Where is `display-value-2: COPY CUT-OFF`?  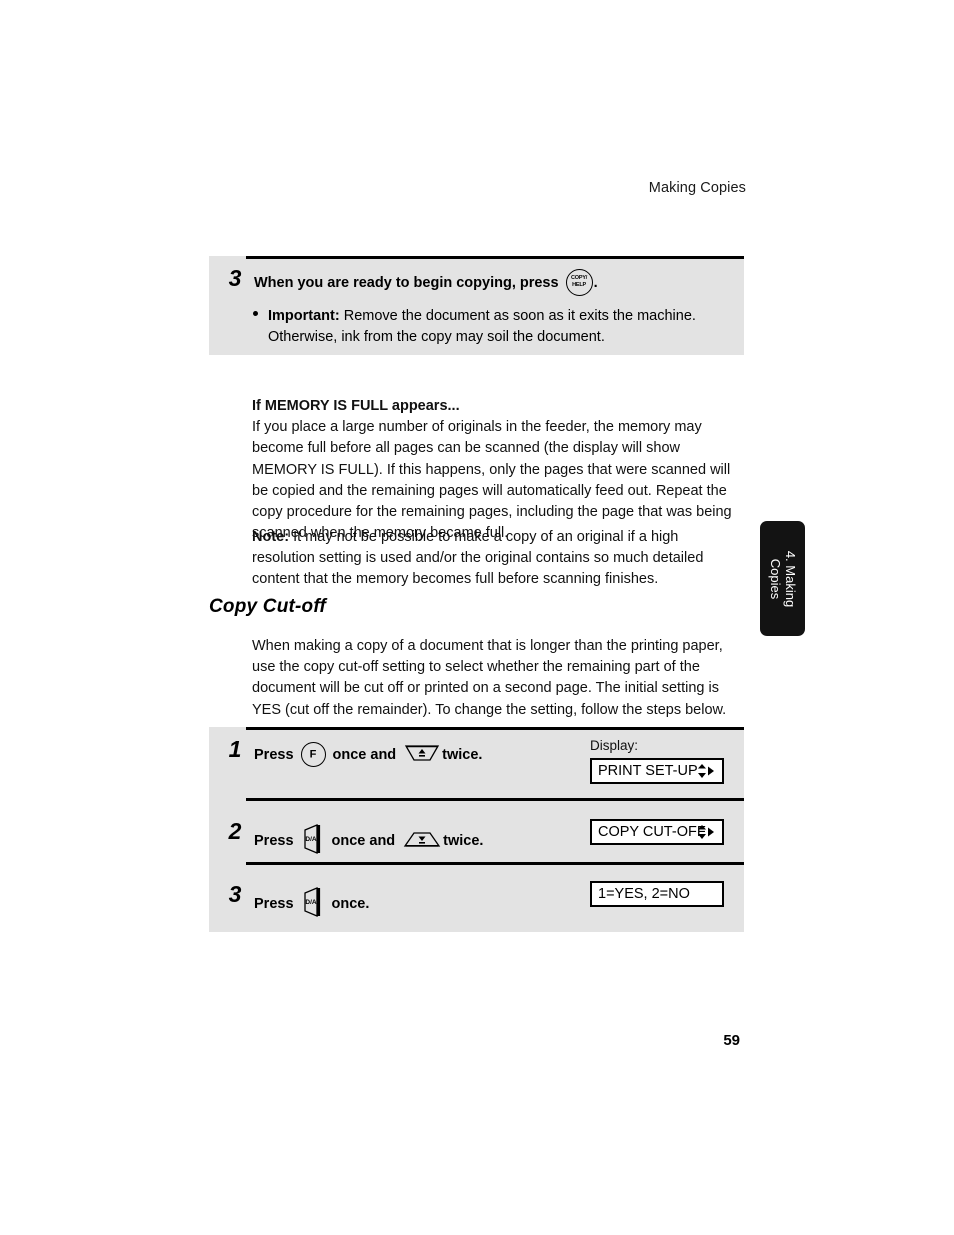 display-value-2: COPY CUT-OFF is located at coordinates (652, 831).